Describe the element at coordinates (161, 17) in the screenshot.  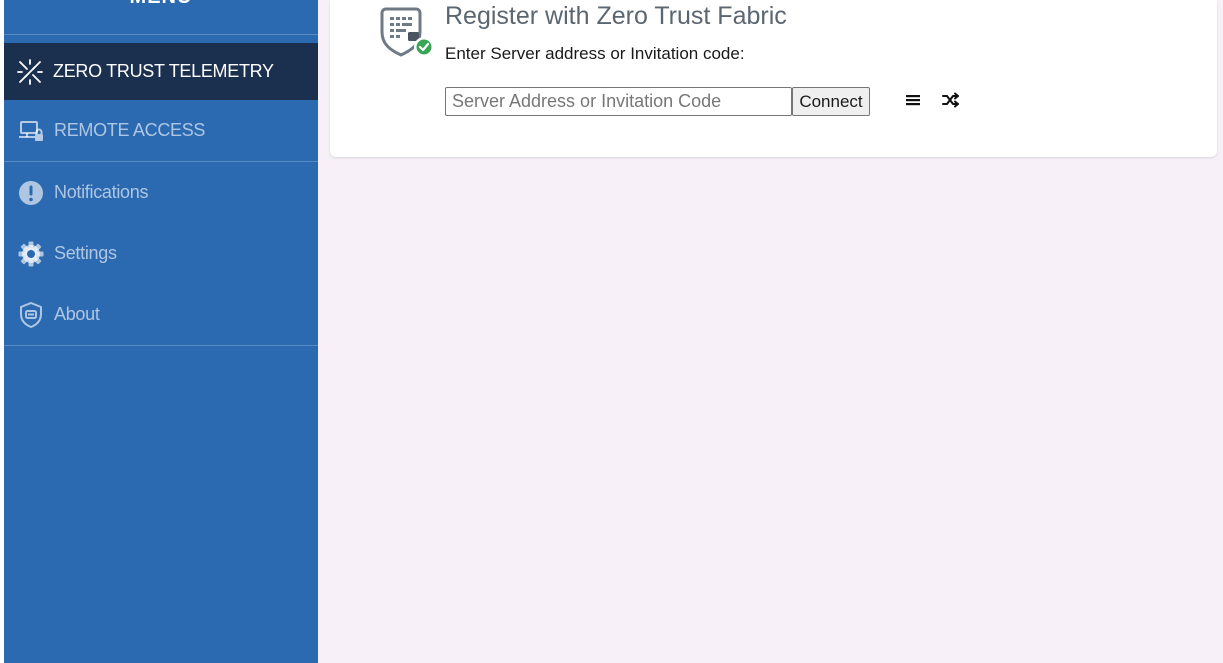
I see `sidebar-header: MENU` at that location.